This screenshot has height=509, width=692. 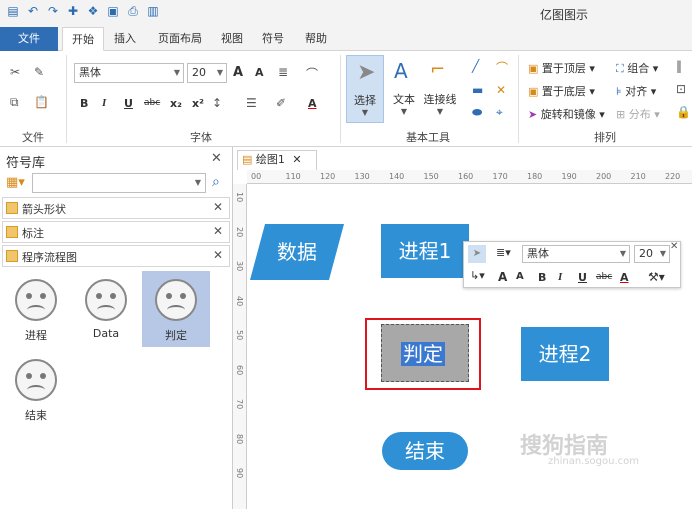 What do you see at coordinates (39, 72) in the screenshot?
I see `format-painter-icon: ✎` at bounding box center [39, 72].